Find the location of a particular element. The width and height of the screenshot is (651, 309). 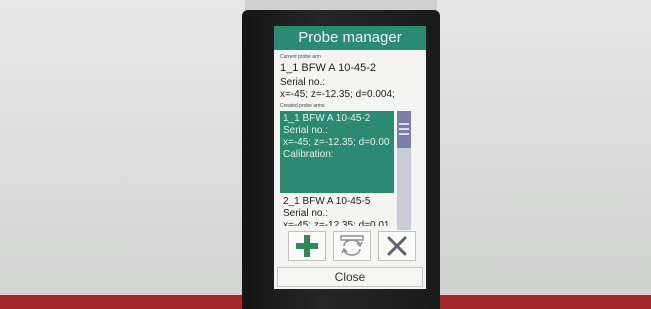

delete-probe-button is located at coordinates (397, 246).